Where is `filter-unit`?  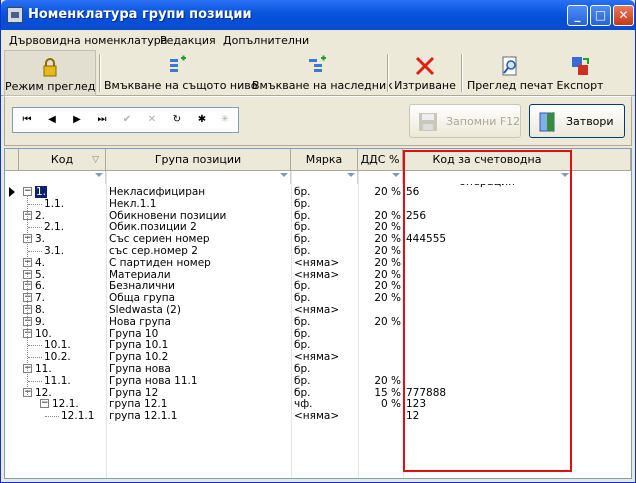
filter-unit is located at coordinates (324, 177).